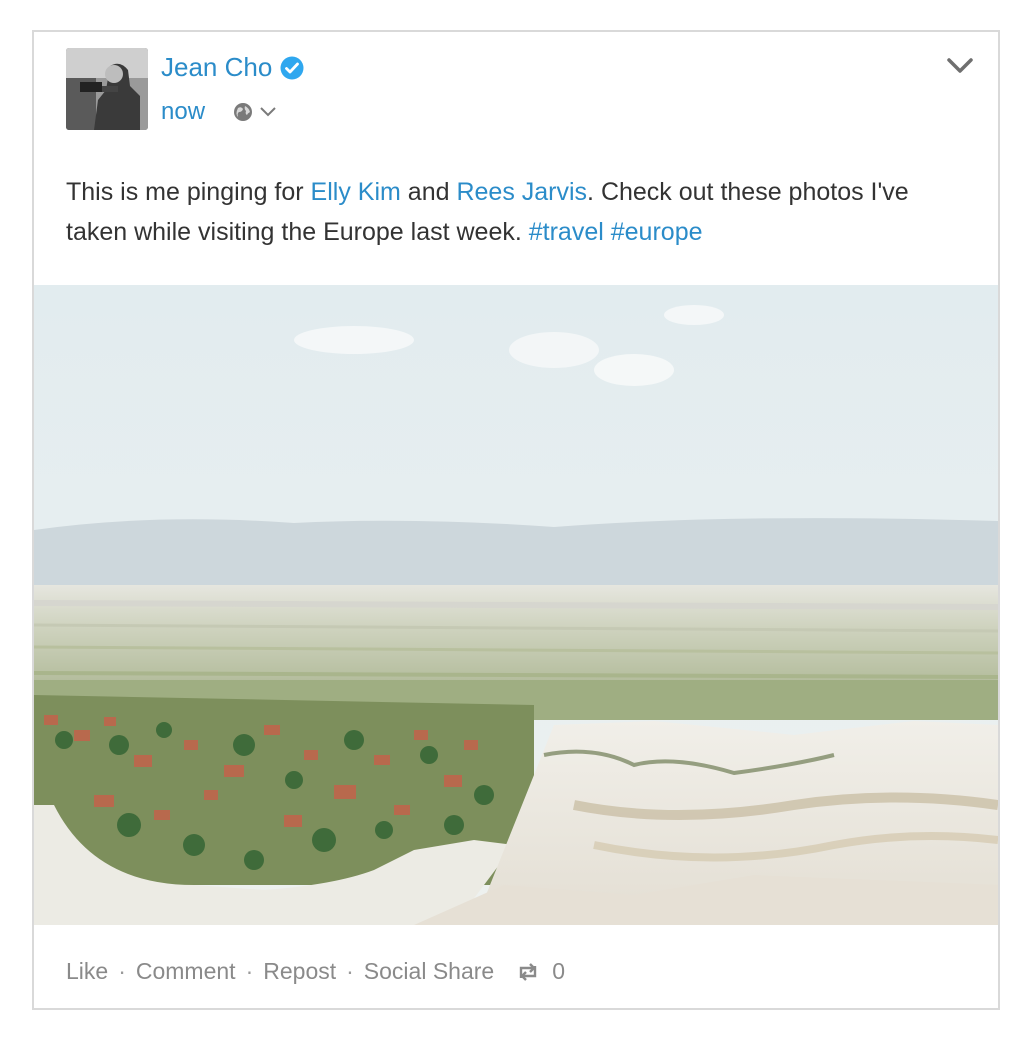 This screenshot has width=1032, height=1044. Describe the element at coordinates (255, 112) in the screenshot. I see `visibility-dropdown` at that location.